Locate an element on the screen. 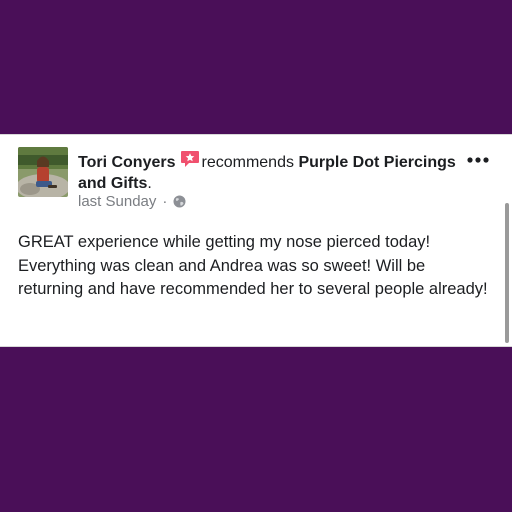 This screenshot has width=512, height=512. trailing-punct: . is located at coordinates (149, 183).